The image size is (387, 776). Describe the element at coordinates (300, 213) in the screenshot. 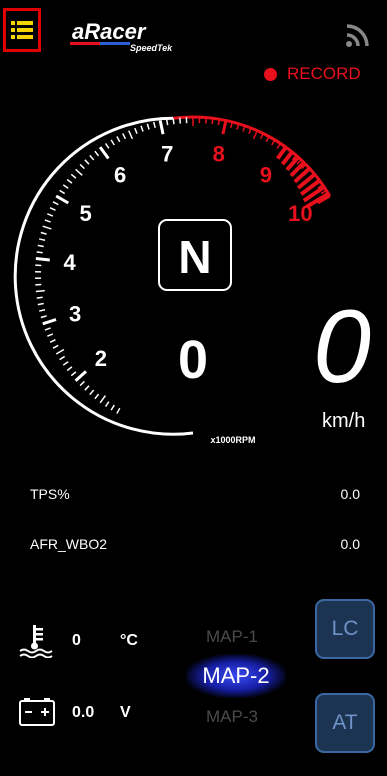

I see `tach-label: 10` at that location.